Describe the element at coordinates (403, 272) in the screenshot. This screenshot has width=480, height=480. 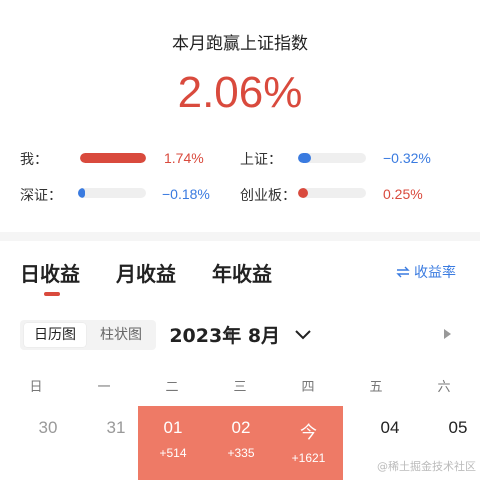
I see `swap-icon` at that location.